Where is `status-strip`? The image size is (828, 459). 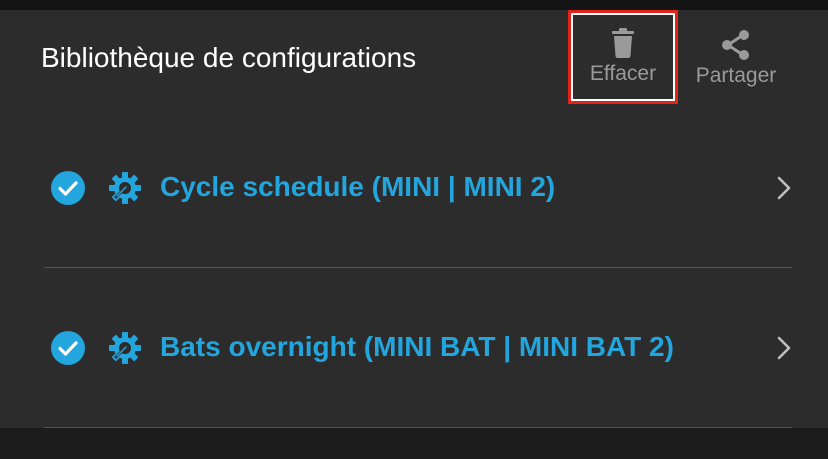
status-strip is located at coordinates (414, 5).